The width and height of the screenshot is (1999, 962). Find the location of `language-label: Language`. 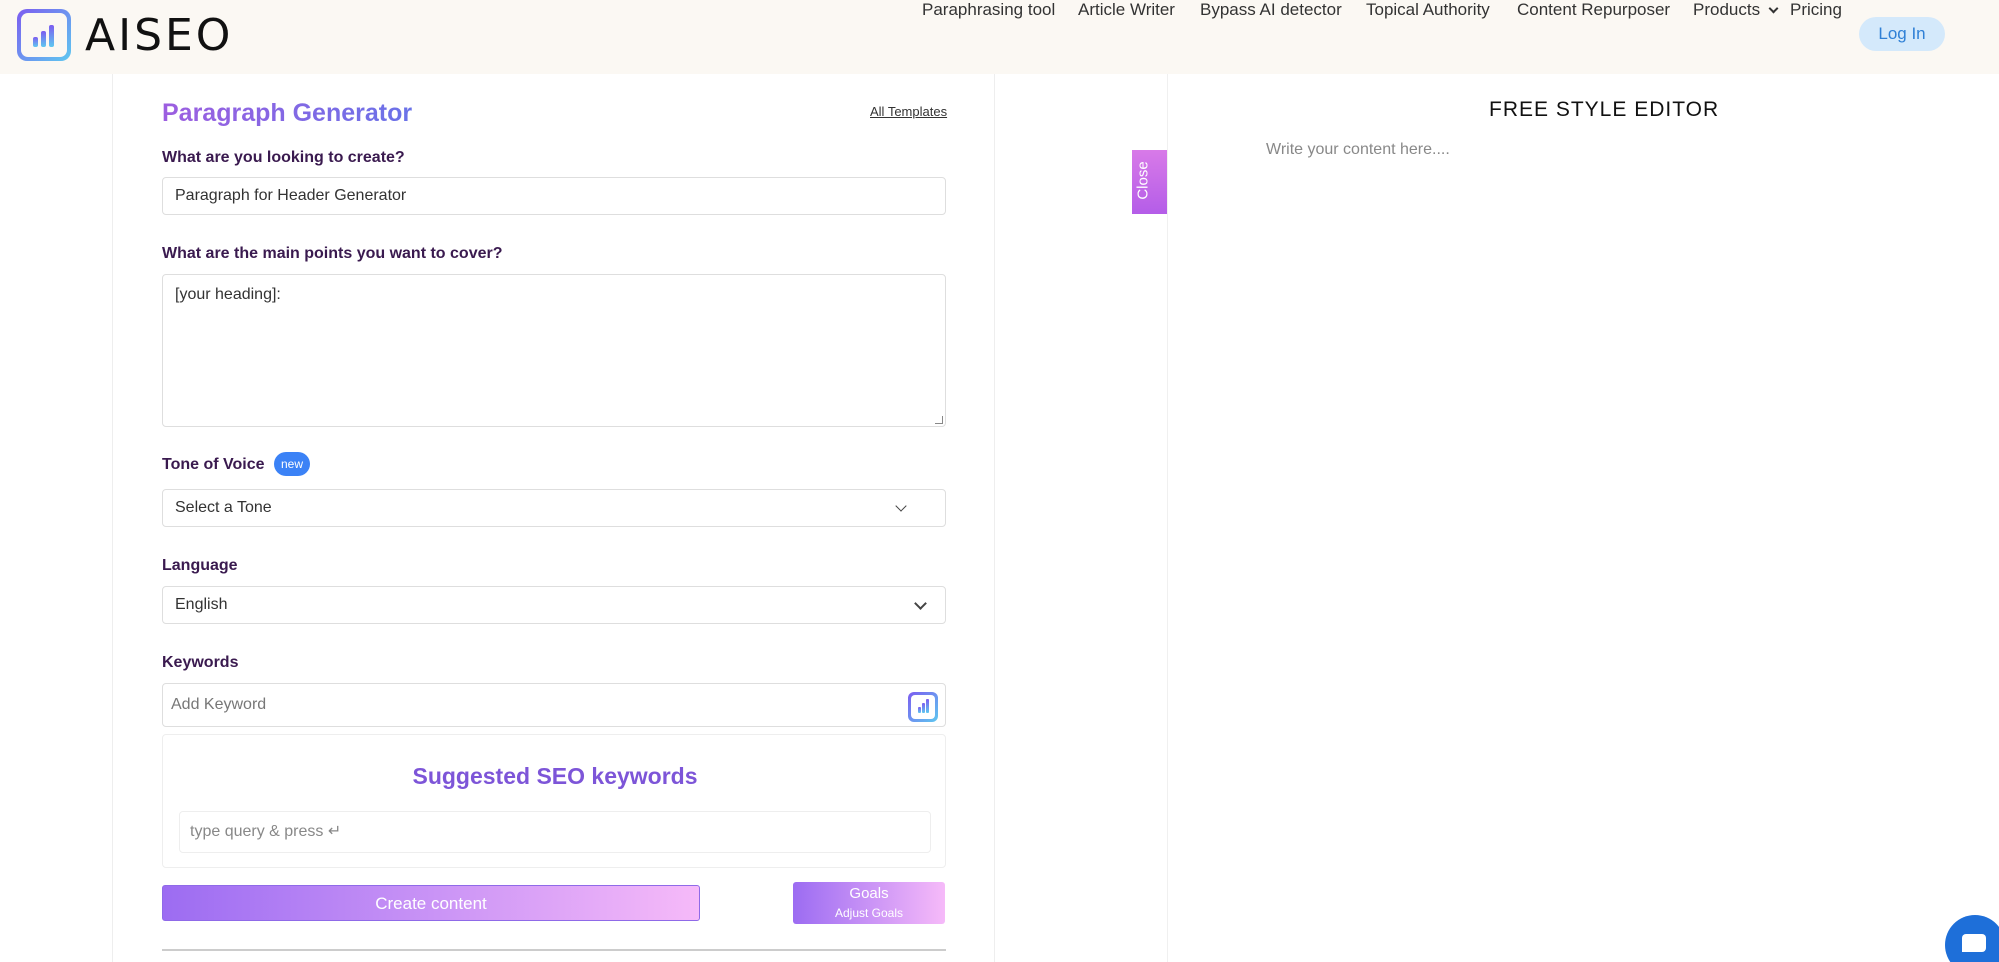

language-label: Language is located at coordinates (200, 565).